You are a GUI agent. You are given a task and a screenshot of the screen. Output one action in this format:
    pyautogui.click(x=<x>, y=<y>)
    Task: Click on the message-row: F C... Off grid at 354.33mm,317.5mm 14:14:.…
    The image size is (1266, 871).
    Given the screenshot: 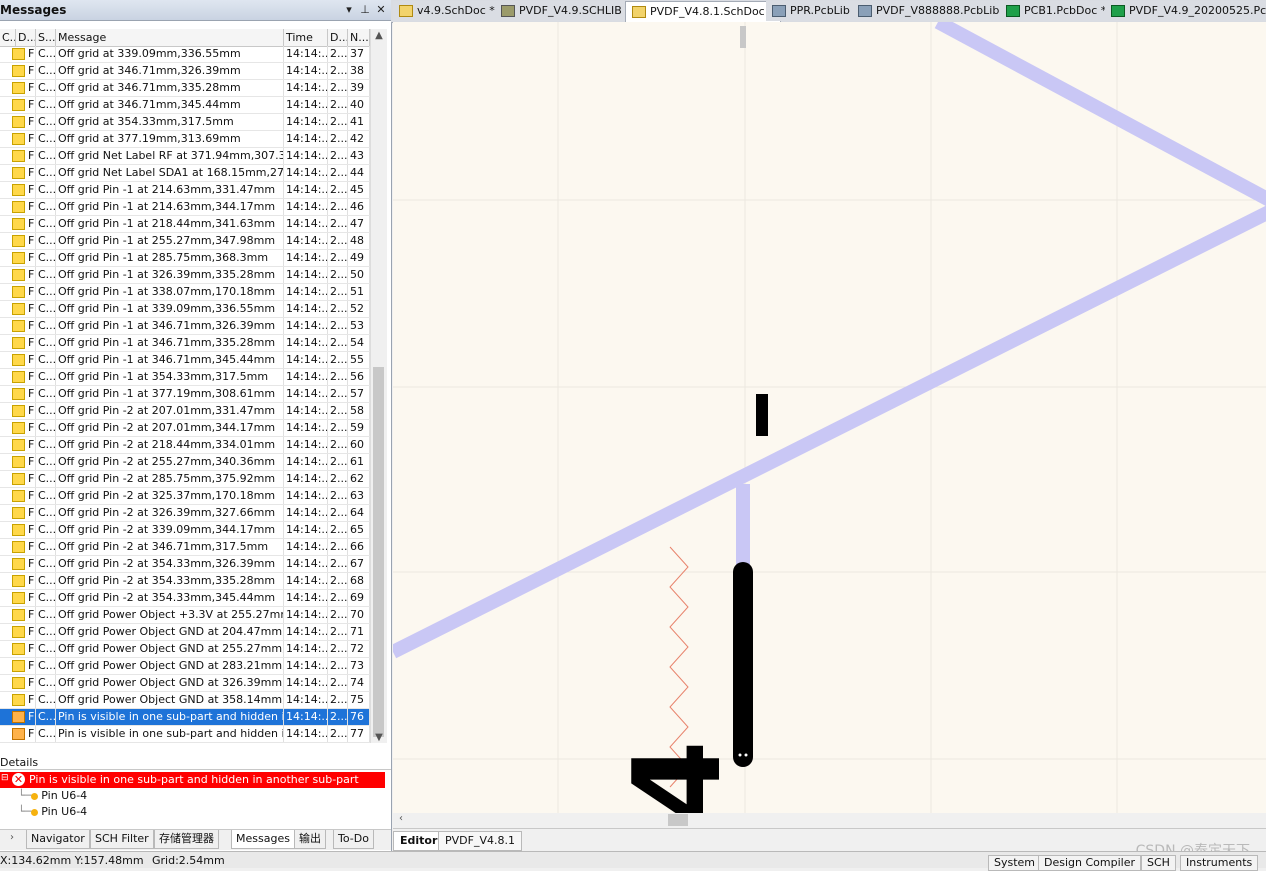 What is the action you would take?
    pyautogui.click(x=185, y=122)
    